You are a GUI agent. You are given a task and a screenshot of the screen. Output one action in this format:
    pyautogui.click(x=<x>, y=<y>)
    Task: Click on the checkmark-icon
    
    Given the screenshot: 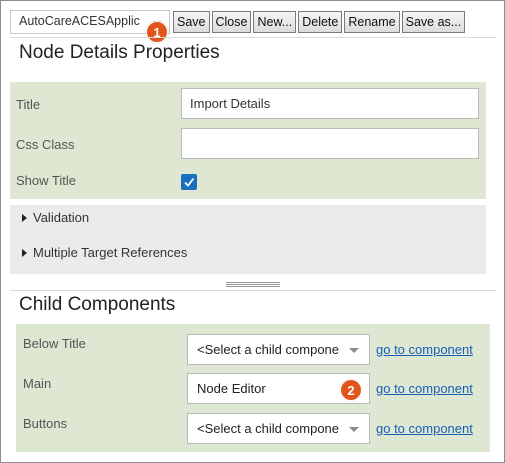 What is the action you would take?
    pyautogui.click(x=189, y=182)
    